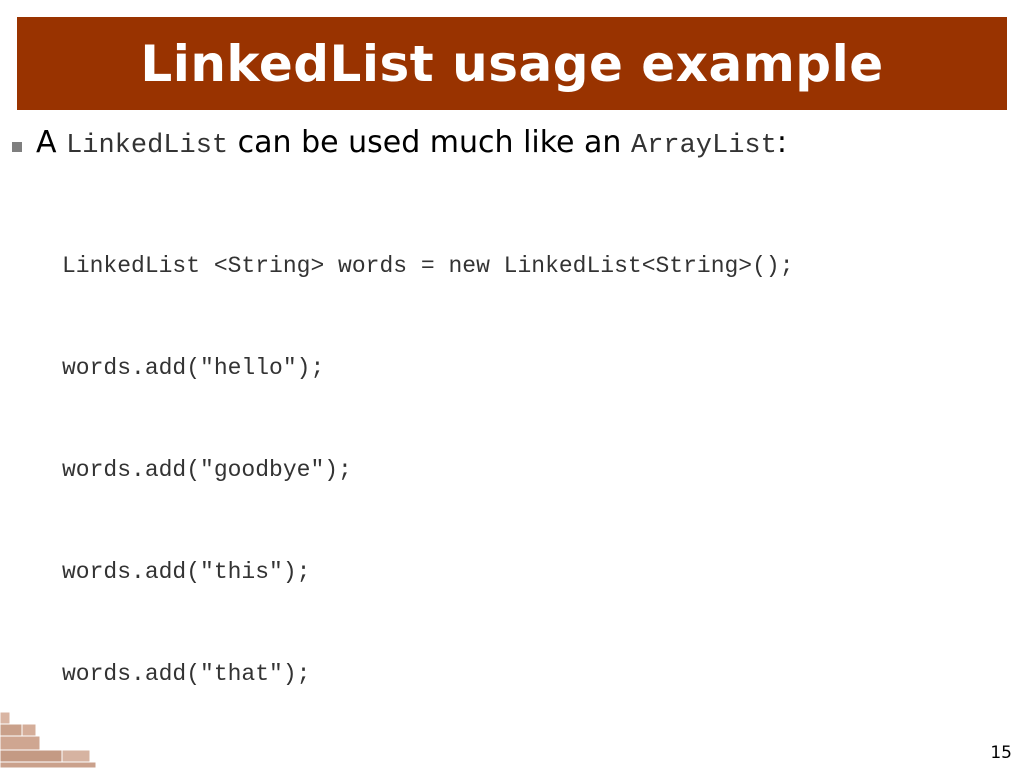  Describe the element at coordinates (48, 739) in the screenshot. I see `brick-stack-icon` at that location.